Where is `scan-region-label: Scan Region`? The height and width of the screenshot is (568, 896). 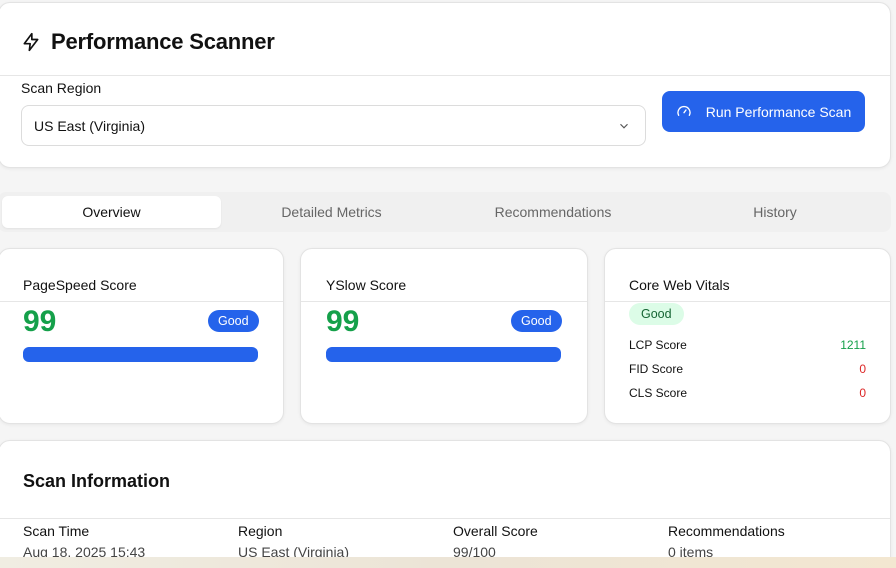 scan-region-label: Scan Region is located at coordinates (61, 88).